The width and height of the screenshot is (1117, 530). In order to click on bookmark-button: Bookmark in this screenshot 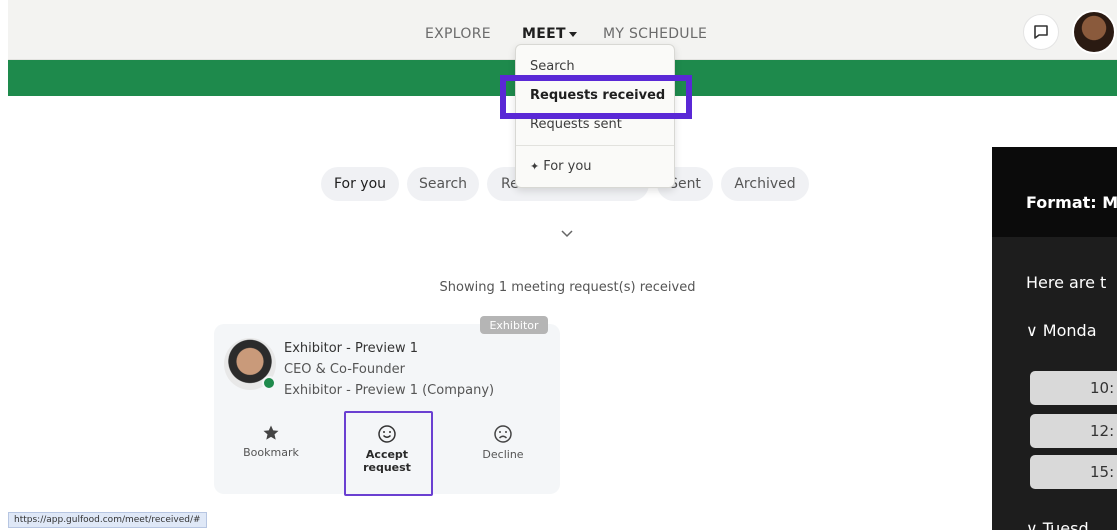, I will do `click(271, 441)`.